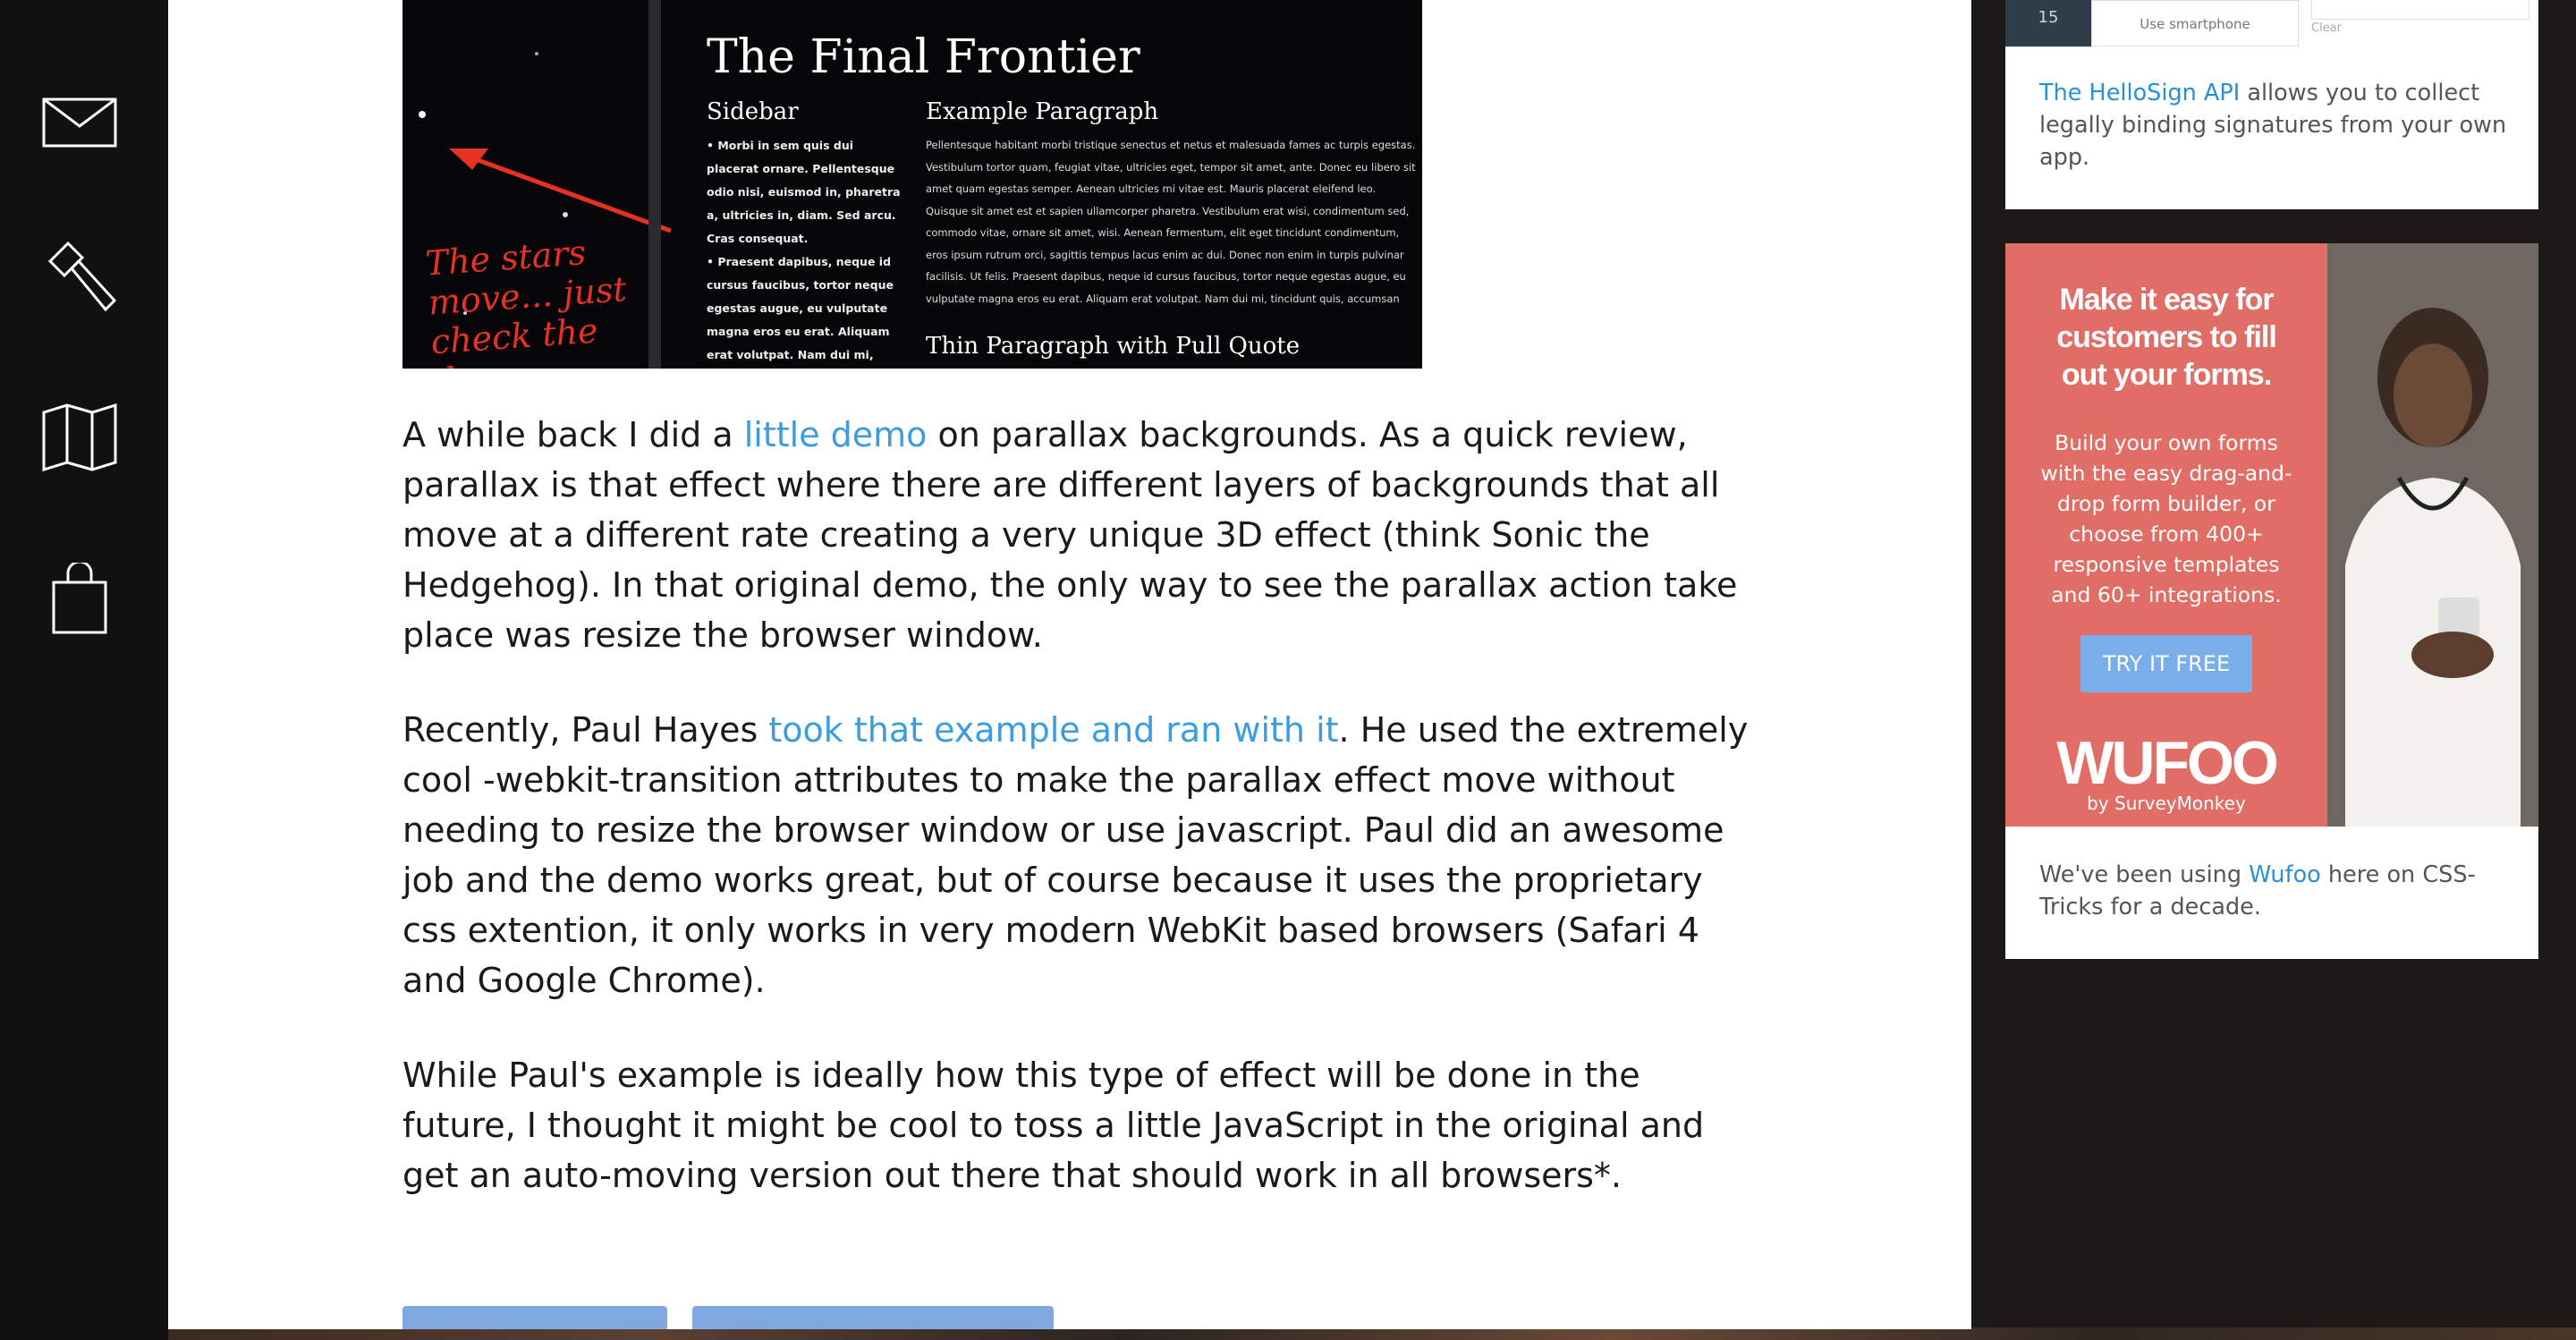 The height and width of the screenshot is (1340, 2576). Describe the element at coordinates (534, 1317) in the screenshot. I see `demo-button` at that location.